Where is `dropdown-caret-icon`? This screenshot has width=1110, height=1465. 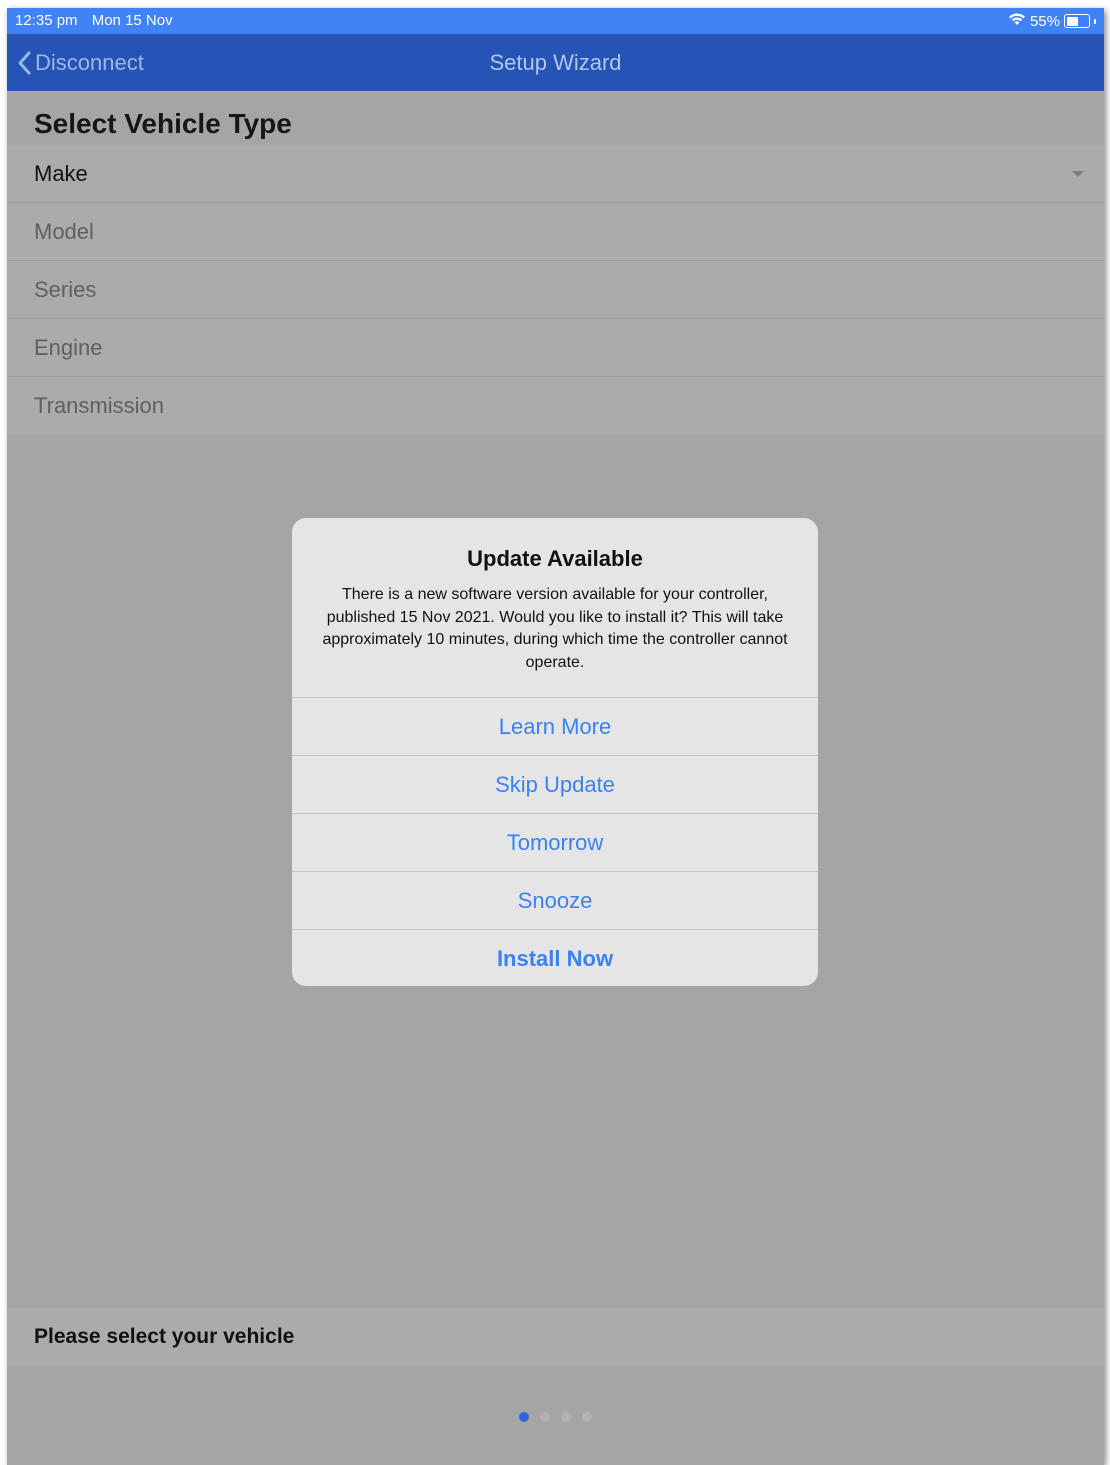
dropdown-caret-icon is located at coordinates (1078, 174).